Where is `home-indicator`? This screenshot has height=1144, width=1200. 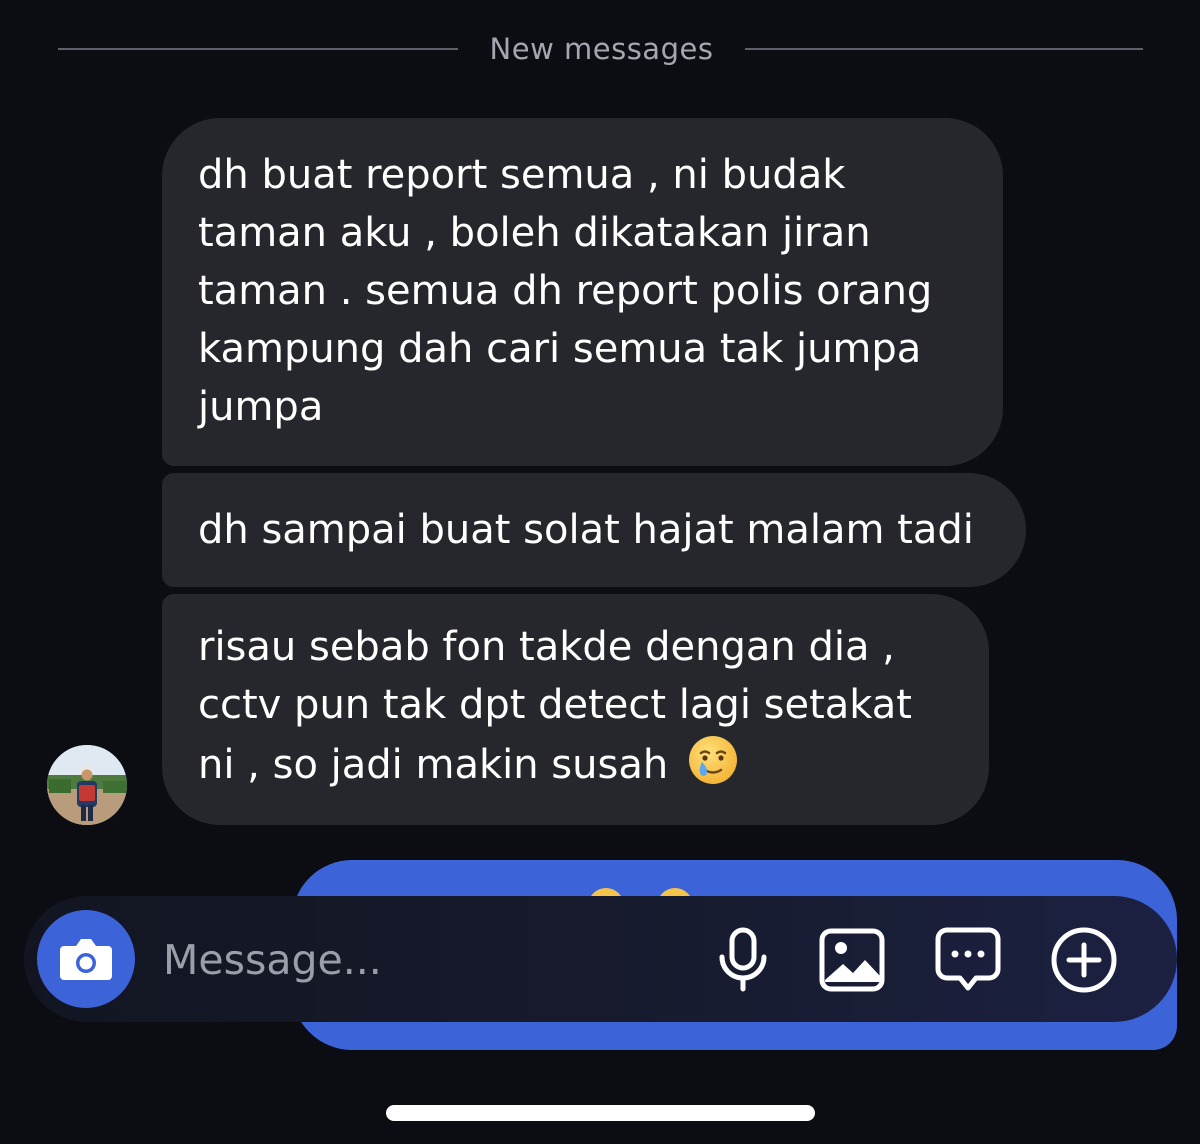 home-indicator is located at coordinates (600, 1113).